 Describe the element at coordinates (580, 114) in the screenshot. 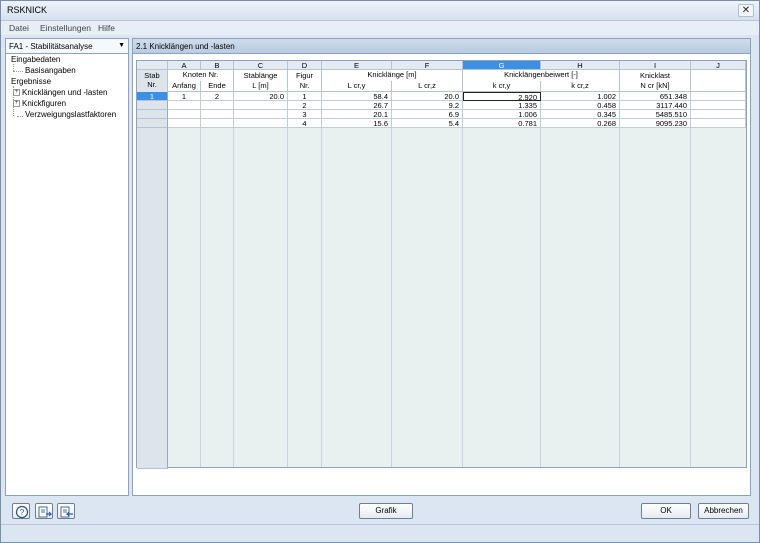

I see `cell-kcrz: 0.345` at that location.